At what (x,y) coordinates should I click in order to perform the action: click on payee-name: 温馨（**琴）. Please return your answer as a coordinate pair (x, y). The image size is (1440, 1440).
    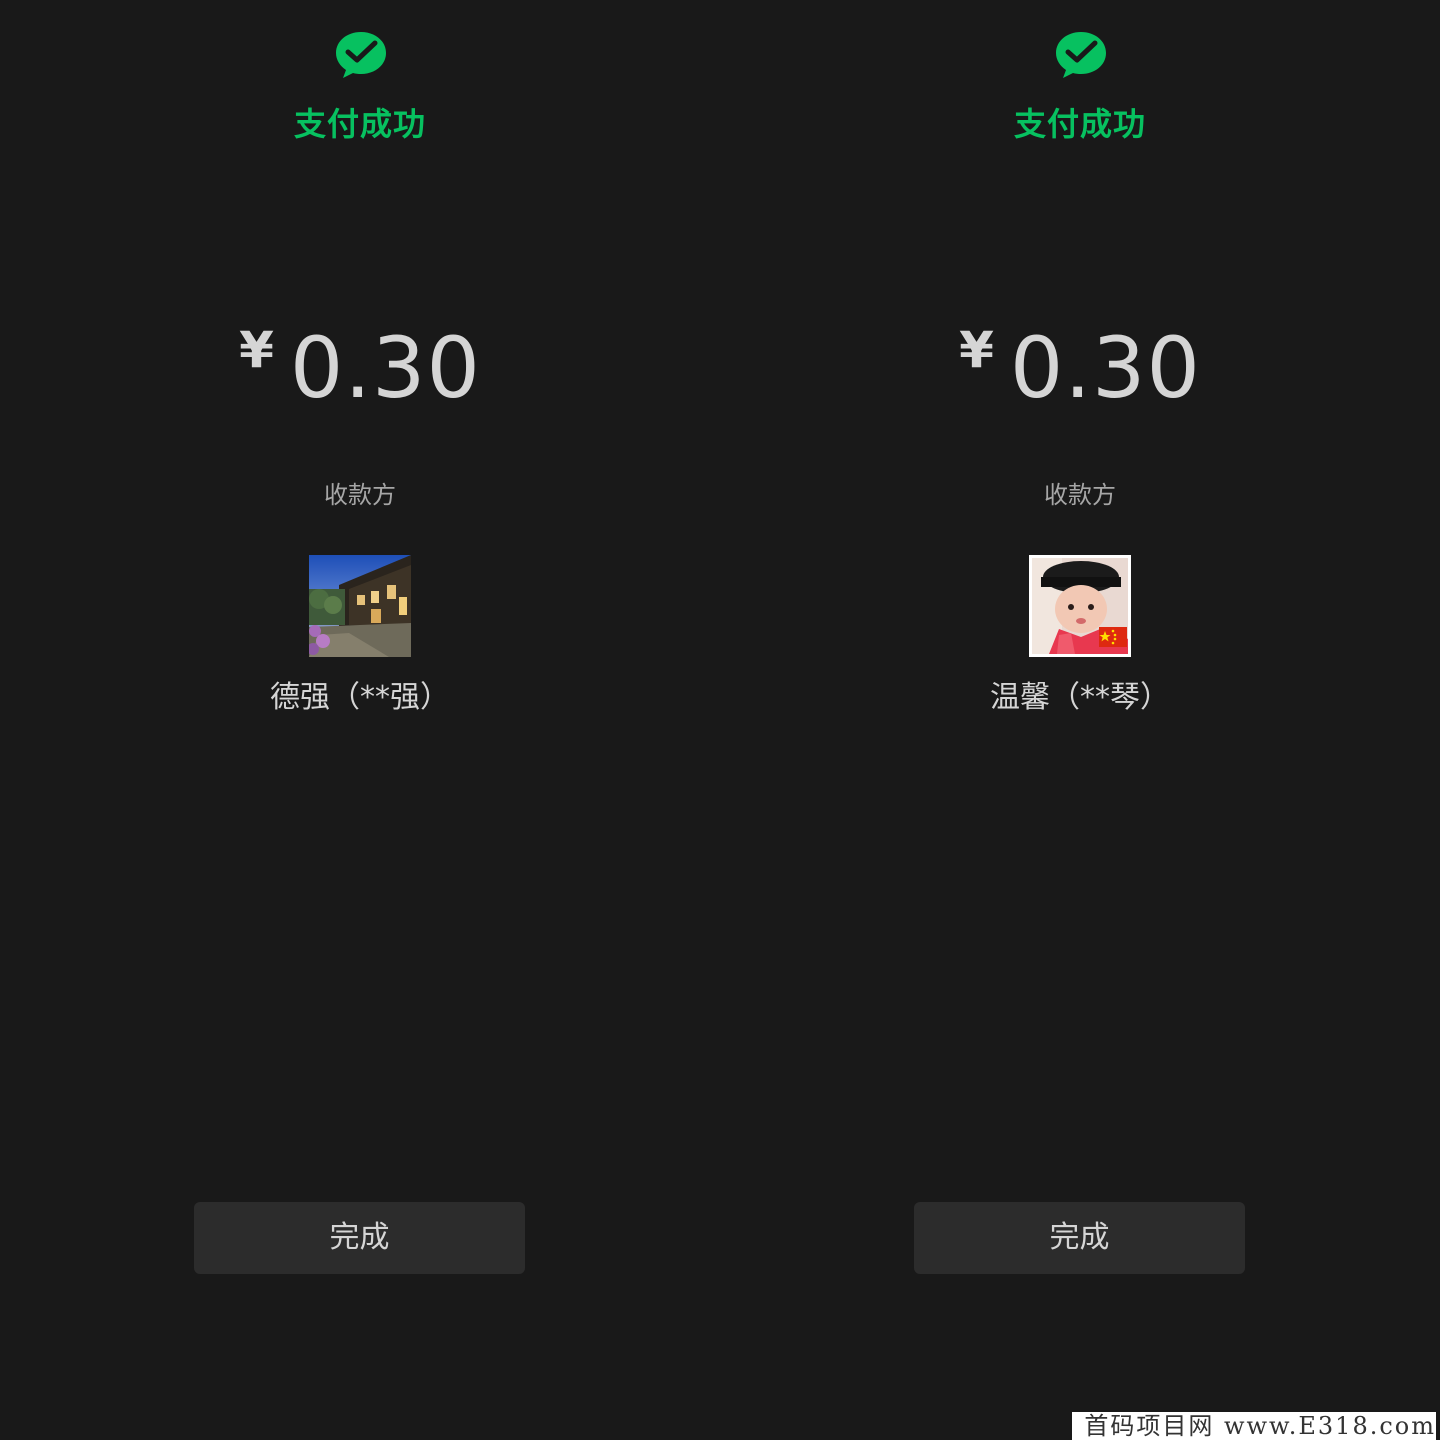
    Looking at the image, I should click on (1080, 697).